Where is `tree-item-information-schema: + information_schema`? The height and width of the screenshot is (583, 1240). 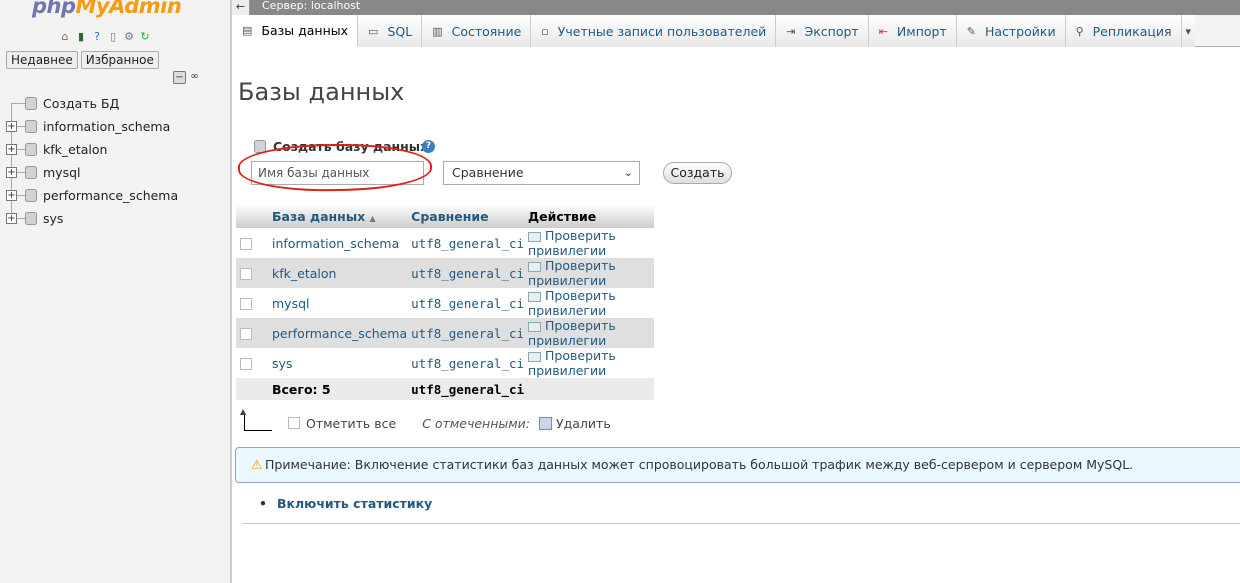 tree-item-information-schema: + information_schema is located at coordinates (115, 126).